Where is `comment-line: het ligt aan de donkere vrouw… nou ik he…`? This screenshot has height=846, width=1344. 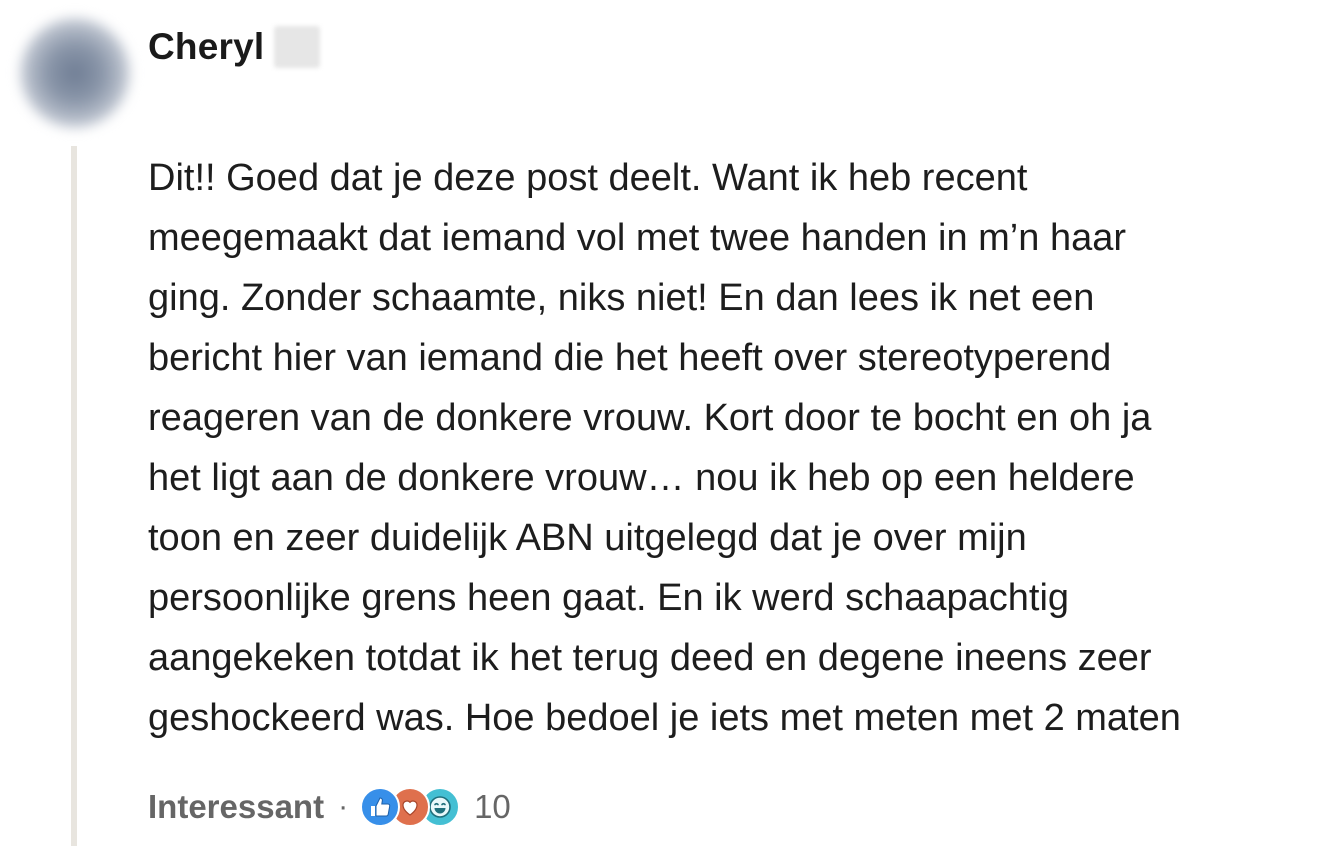 comment-line: het ligt aan de donkere vrouw… nou ik he… is located at coordinates (641, 478).